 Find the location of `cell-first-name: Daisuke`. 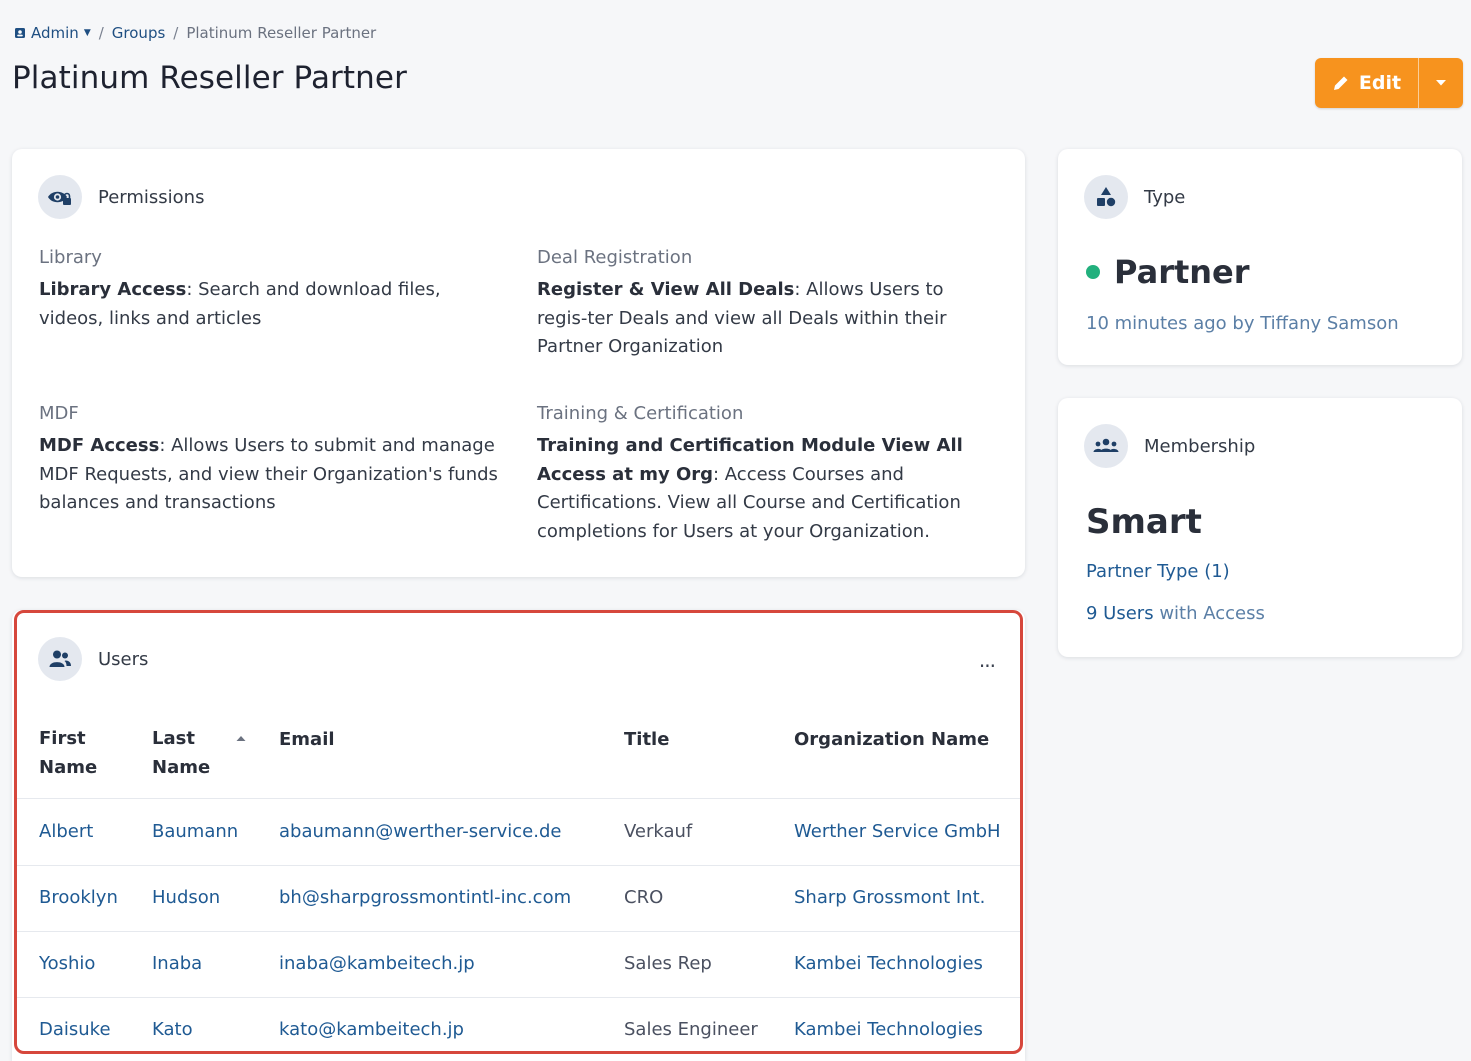

cell-first-name: Daisuke is located at coordinates (75, 1029).